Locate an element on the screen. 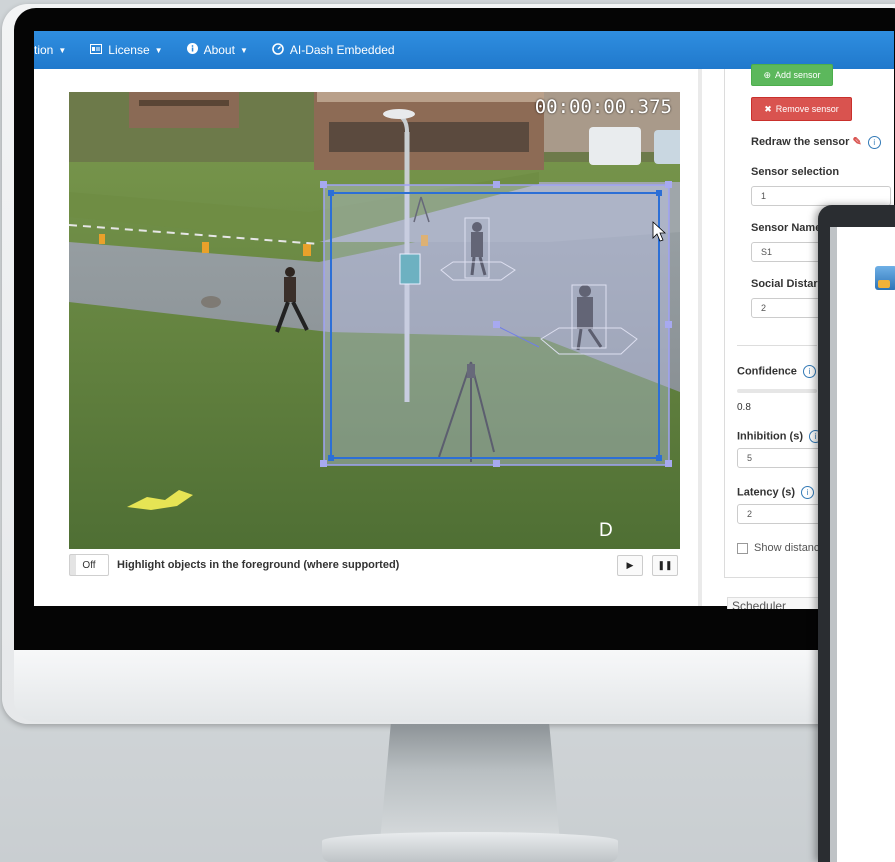 The image size is (895, 862). monitor-stand is located at coordinates (470, 783).